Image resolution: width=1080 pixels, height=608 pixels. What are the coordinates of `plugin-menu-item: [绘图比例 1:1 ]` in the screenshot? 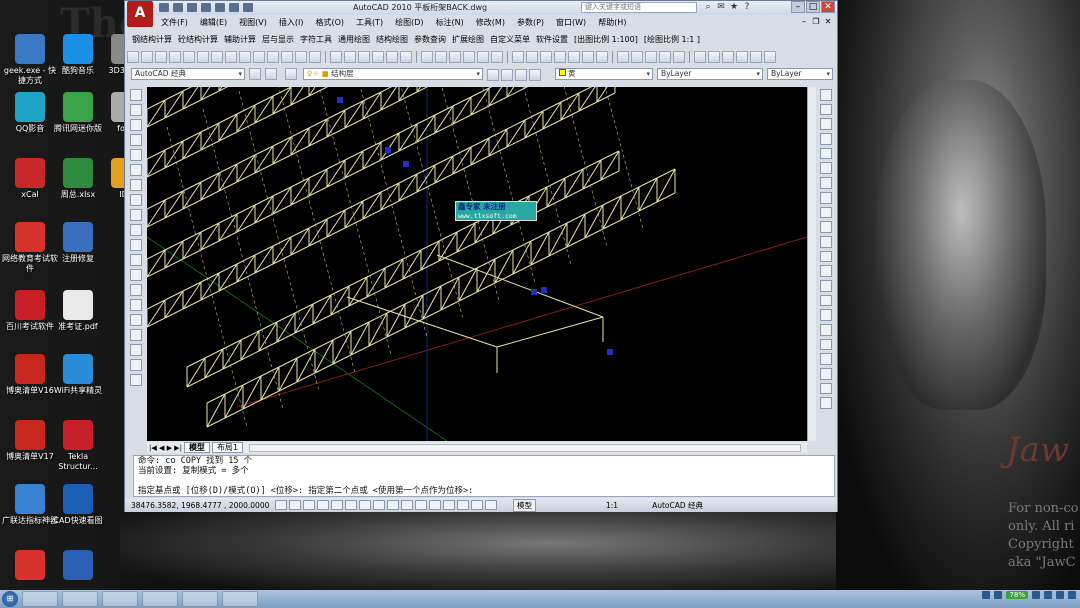 It's located at (672, 40).